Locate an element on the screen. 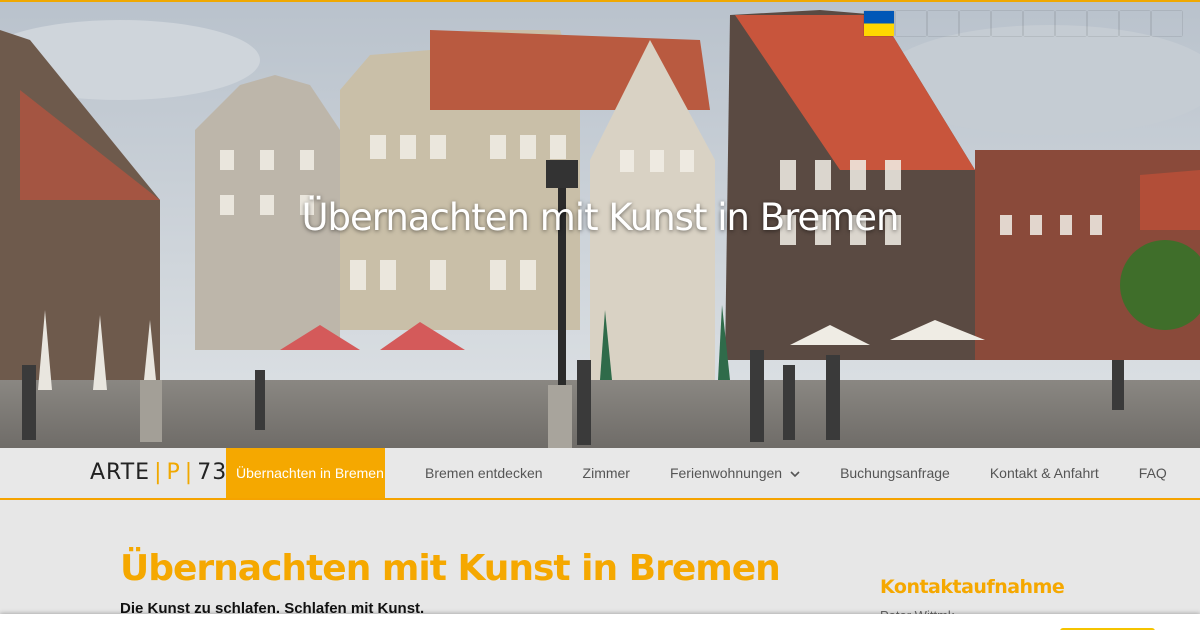 The width and height of the screenshot is (1200, 630). nav-item-uebernachten-in-bremen: Übernachten in Bremen is located at coordinates (305, 473).